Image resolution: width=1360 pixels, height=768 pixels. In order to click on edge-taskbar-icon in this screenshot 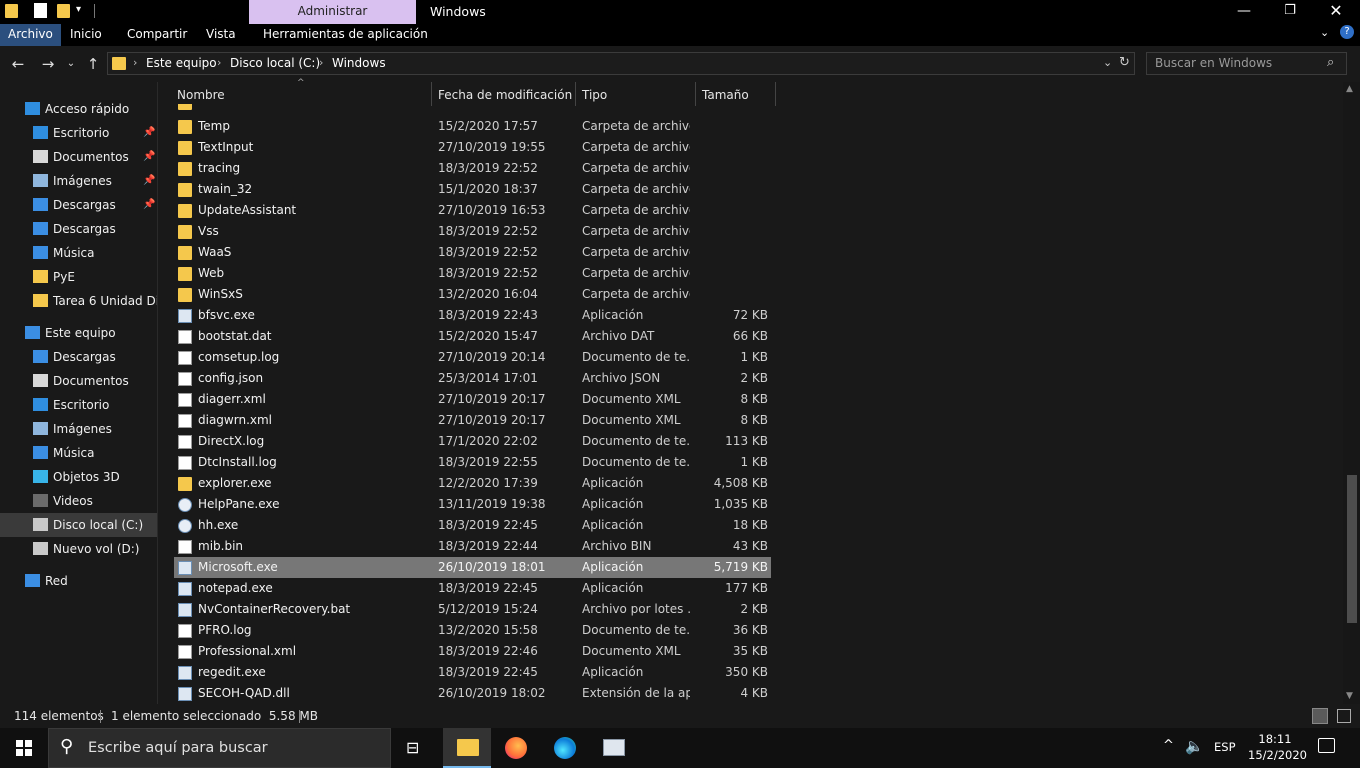, I will do `click(565, 748)`.